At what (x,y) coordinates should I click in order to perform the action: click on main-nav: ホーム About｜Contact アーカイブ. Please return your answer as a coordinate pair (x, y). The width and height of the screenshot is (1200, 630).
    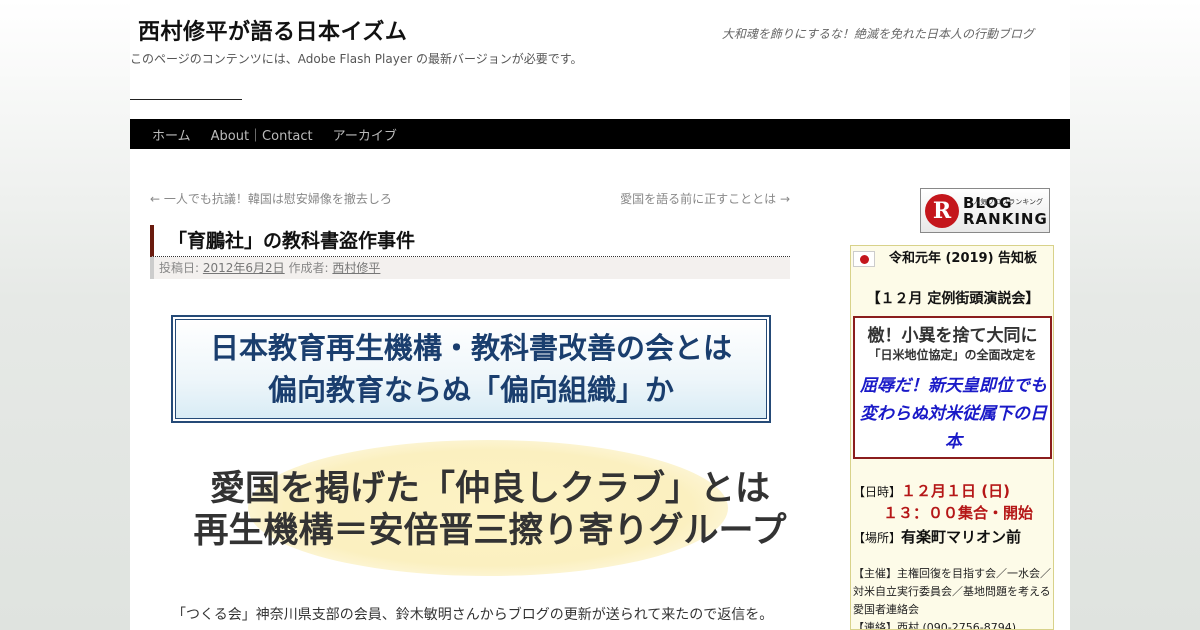
    Looking at the image, I should click on (600, 134).